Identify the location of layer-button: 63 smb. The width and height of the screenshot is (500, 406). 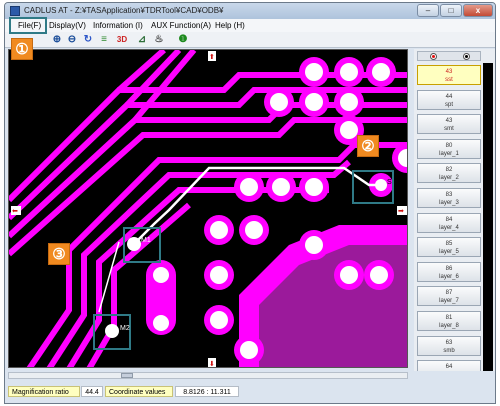
(449, 345).